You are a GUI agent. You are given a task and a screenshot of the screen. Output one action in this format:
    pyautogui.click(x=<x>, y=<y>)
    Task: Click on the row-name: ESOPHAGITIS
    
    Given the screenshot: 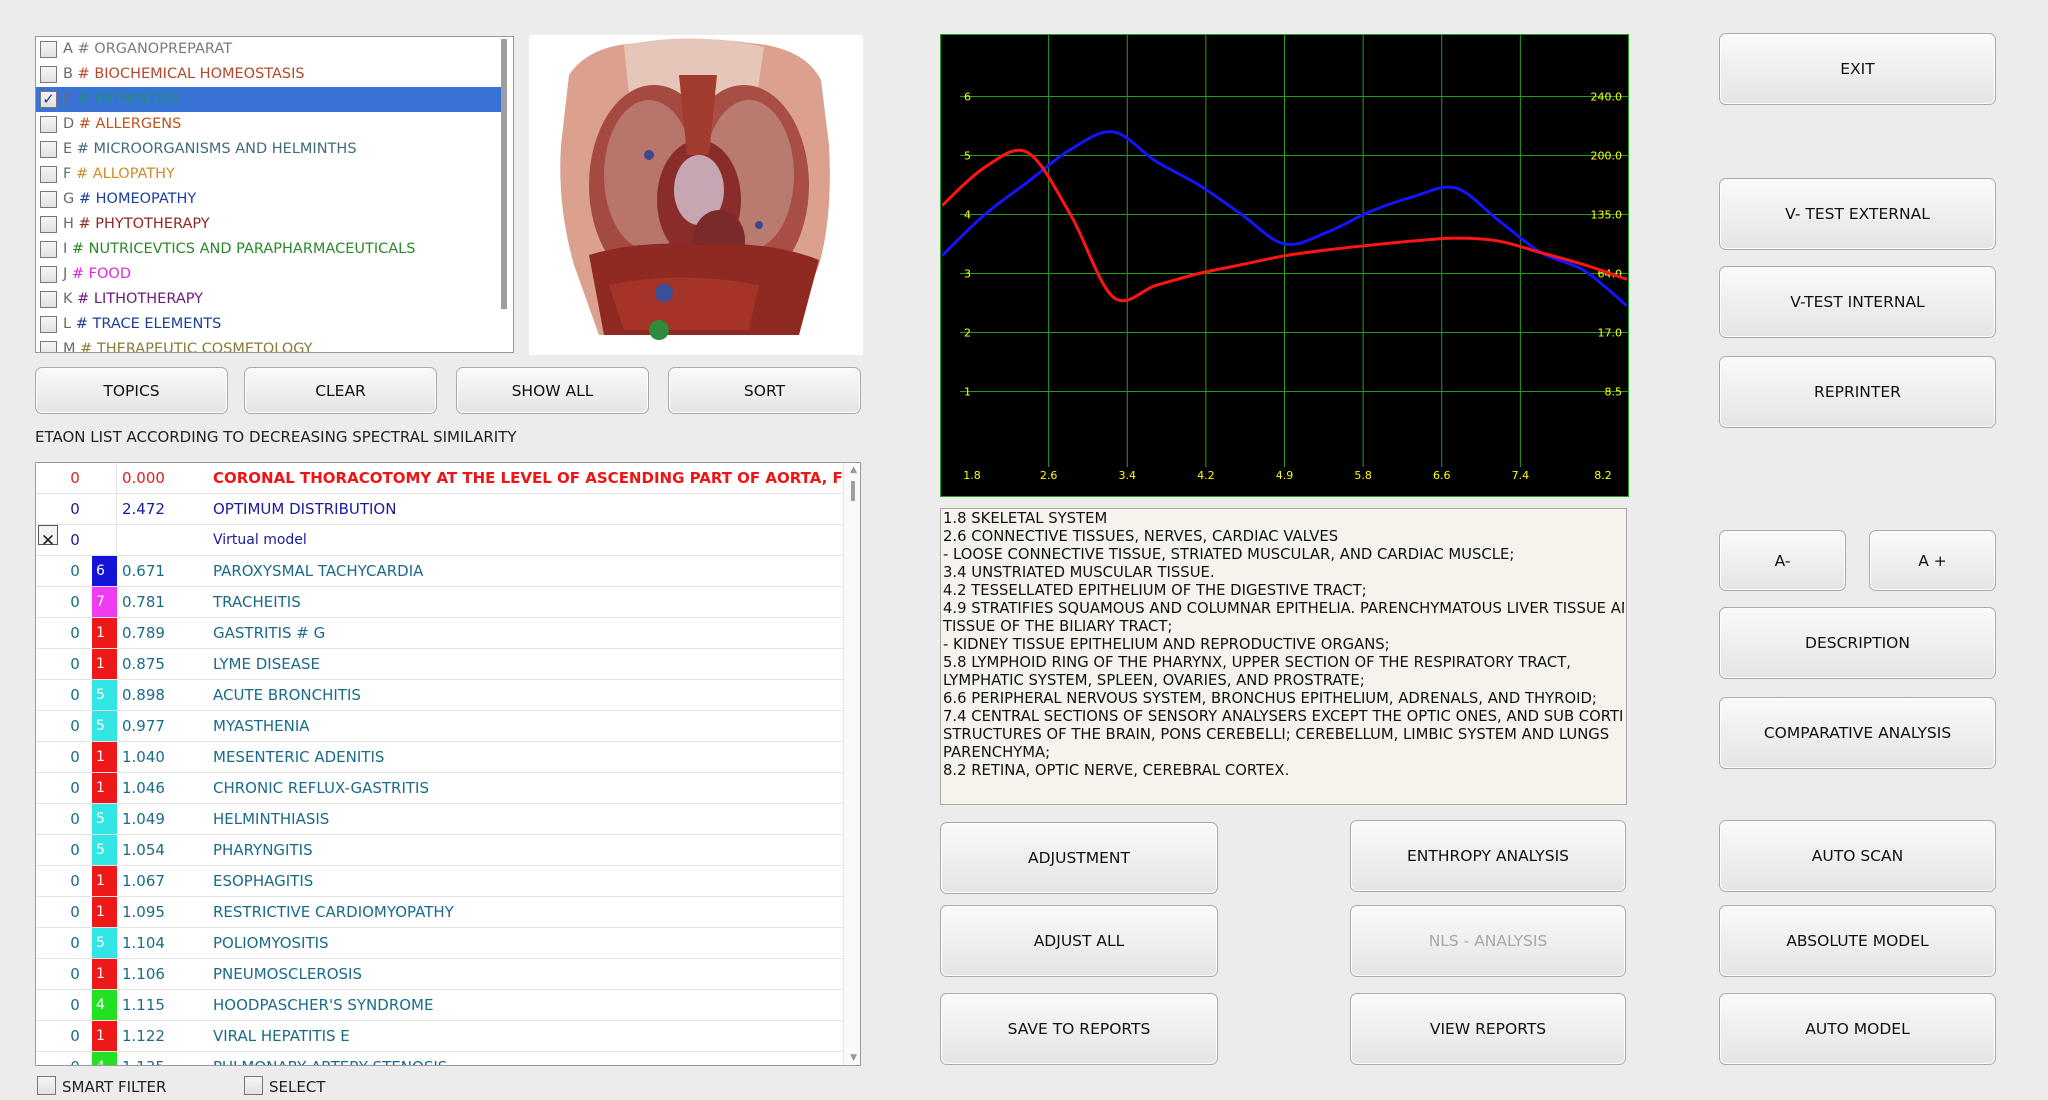 What is the action you would take?
    pyautogui.click(x=263, y=881)
    